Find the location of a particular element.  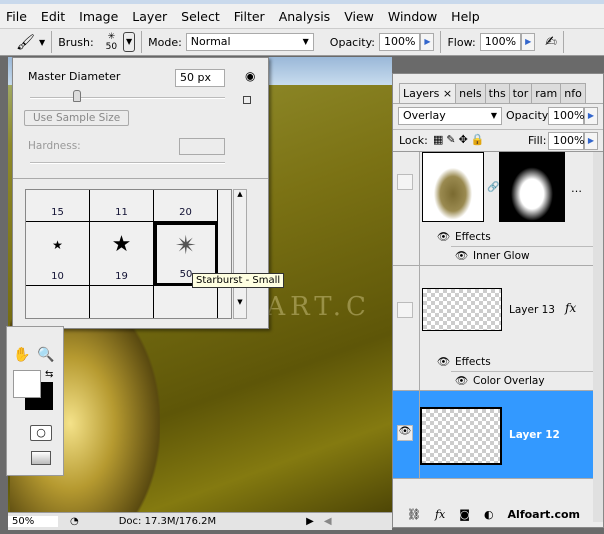

hardness-slider is located at coordinates (127, 163).